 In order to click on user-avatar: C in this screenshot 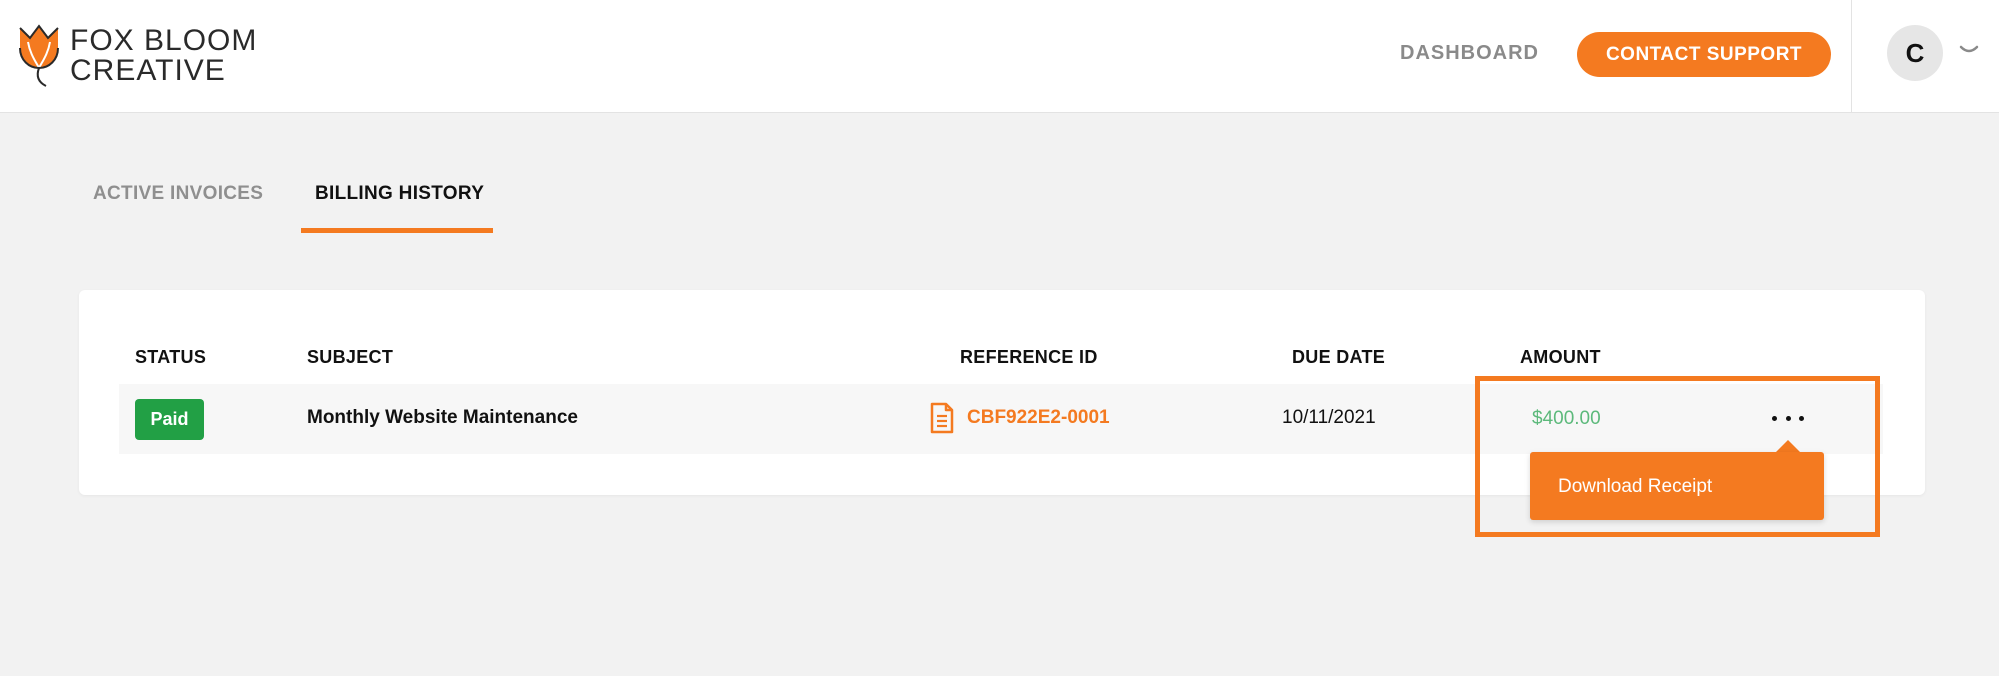, I will do `click(1915, 53)`.